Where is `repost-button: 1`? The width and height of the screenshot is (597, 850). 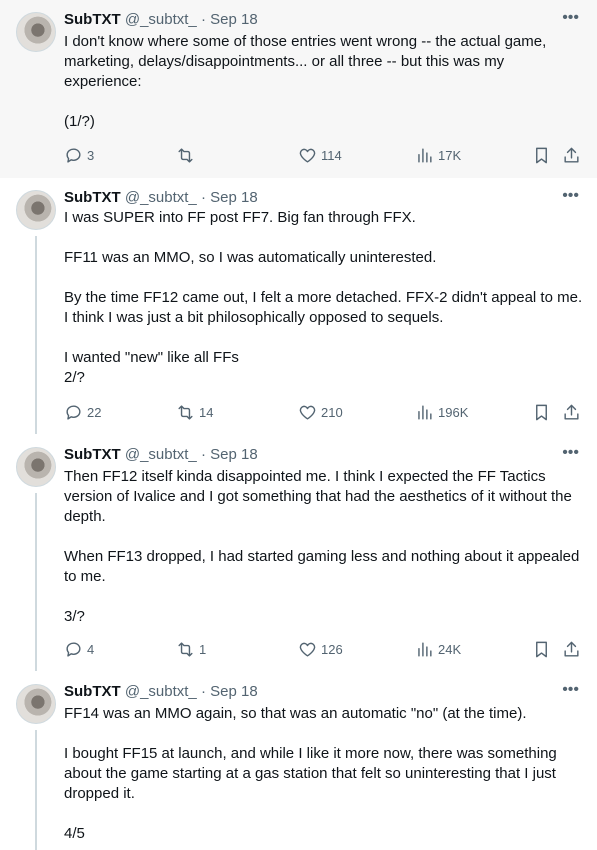 repost-button: 1 is located at coordinates (191, 649).